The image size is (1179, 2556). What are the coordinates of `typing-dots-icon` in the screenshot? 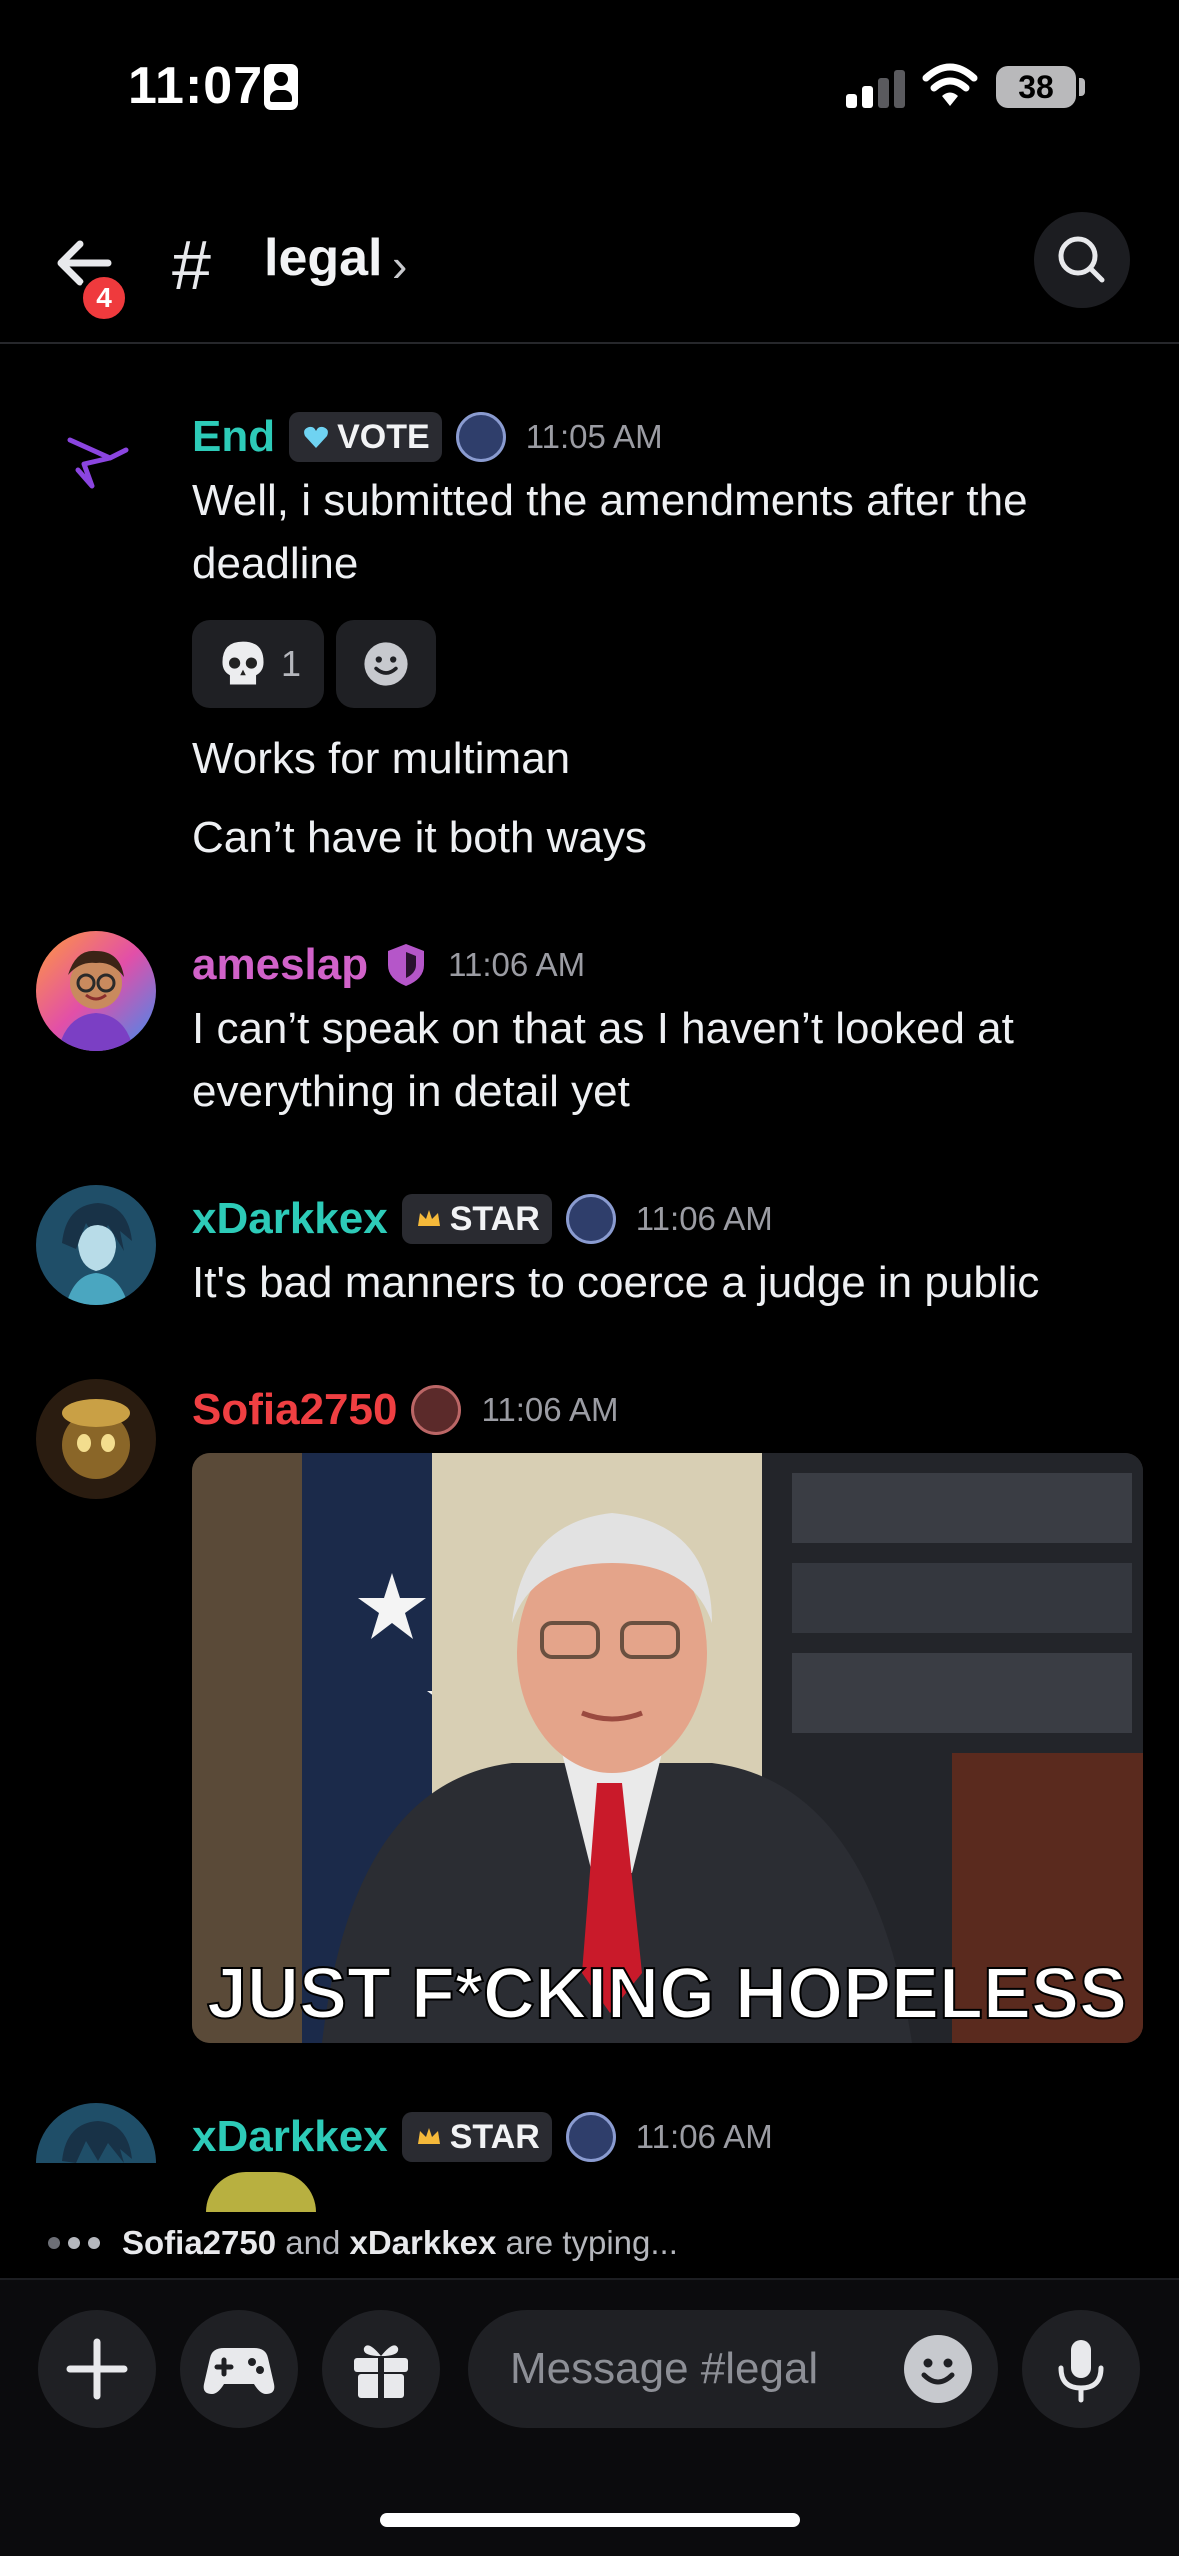 It's located at (74, 2243).